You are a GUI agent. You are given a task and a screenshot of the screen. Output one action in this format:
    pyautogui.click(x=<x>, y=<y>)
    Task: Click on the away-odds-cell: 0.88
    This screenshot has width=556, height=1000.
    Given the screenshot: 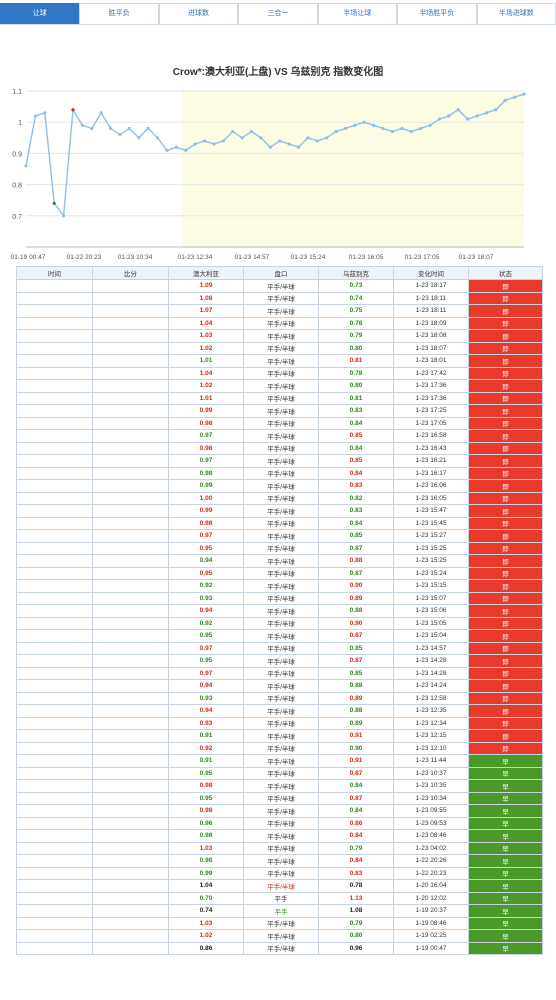 What is the action you would take?
    pyautogui.click(x=356, y=711)
    